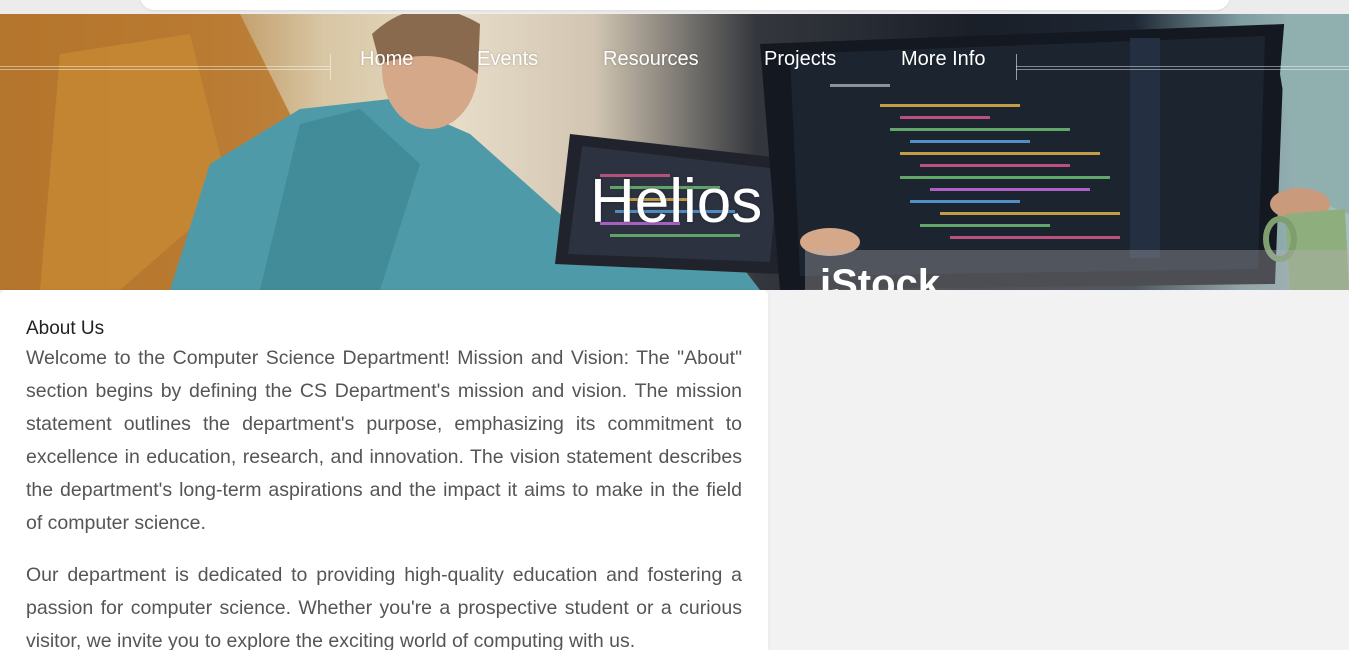 The height and width of the screenshot is (650, 1349). I want to click on nav-link-home: Home, so click(386, 59).